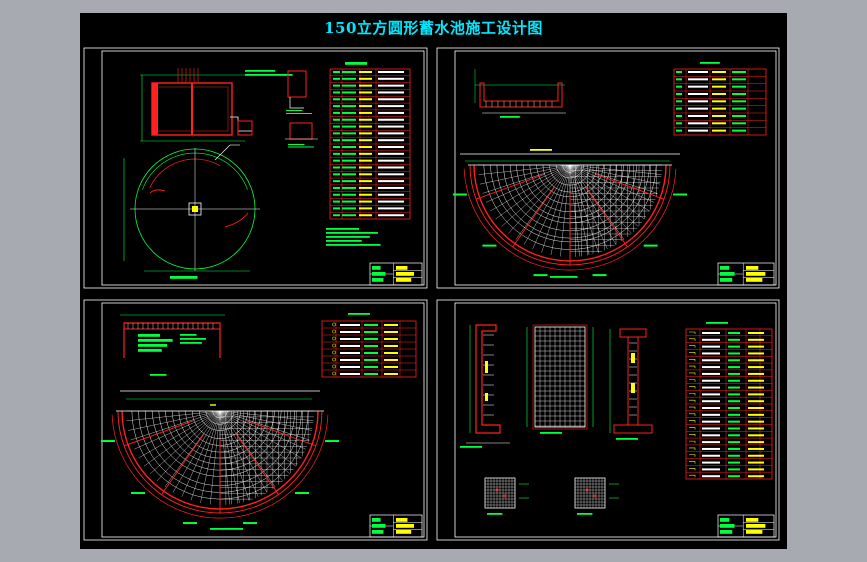 This screenshot has width=867, height=562. I want to click on sheet-1-material-table, so click(370, 141).